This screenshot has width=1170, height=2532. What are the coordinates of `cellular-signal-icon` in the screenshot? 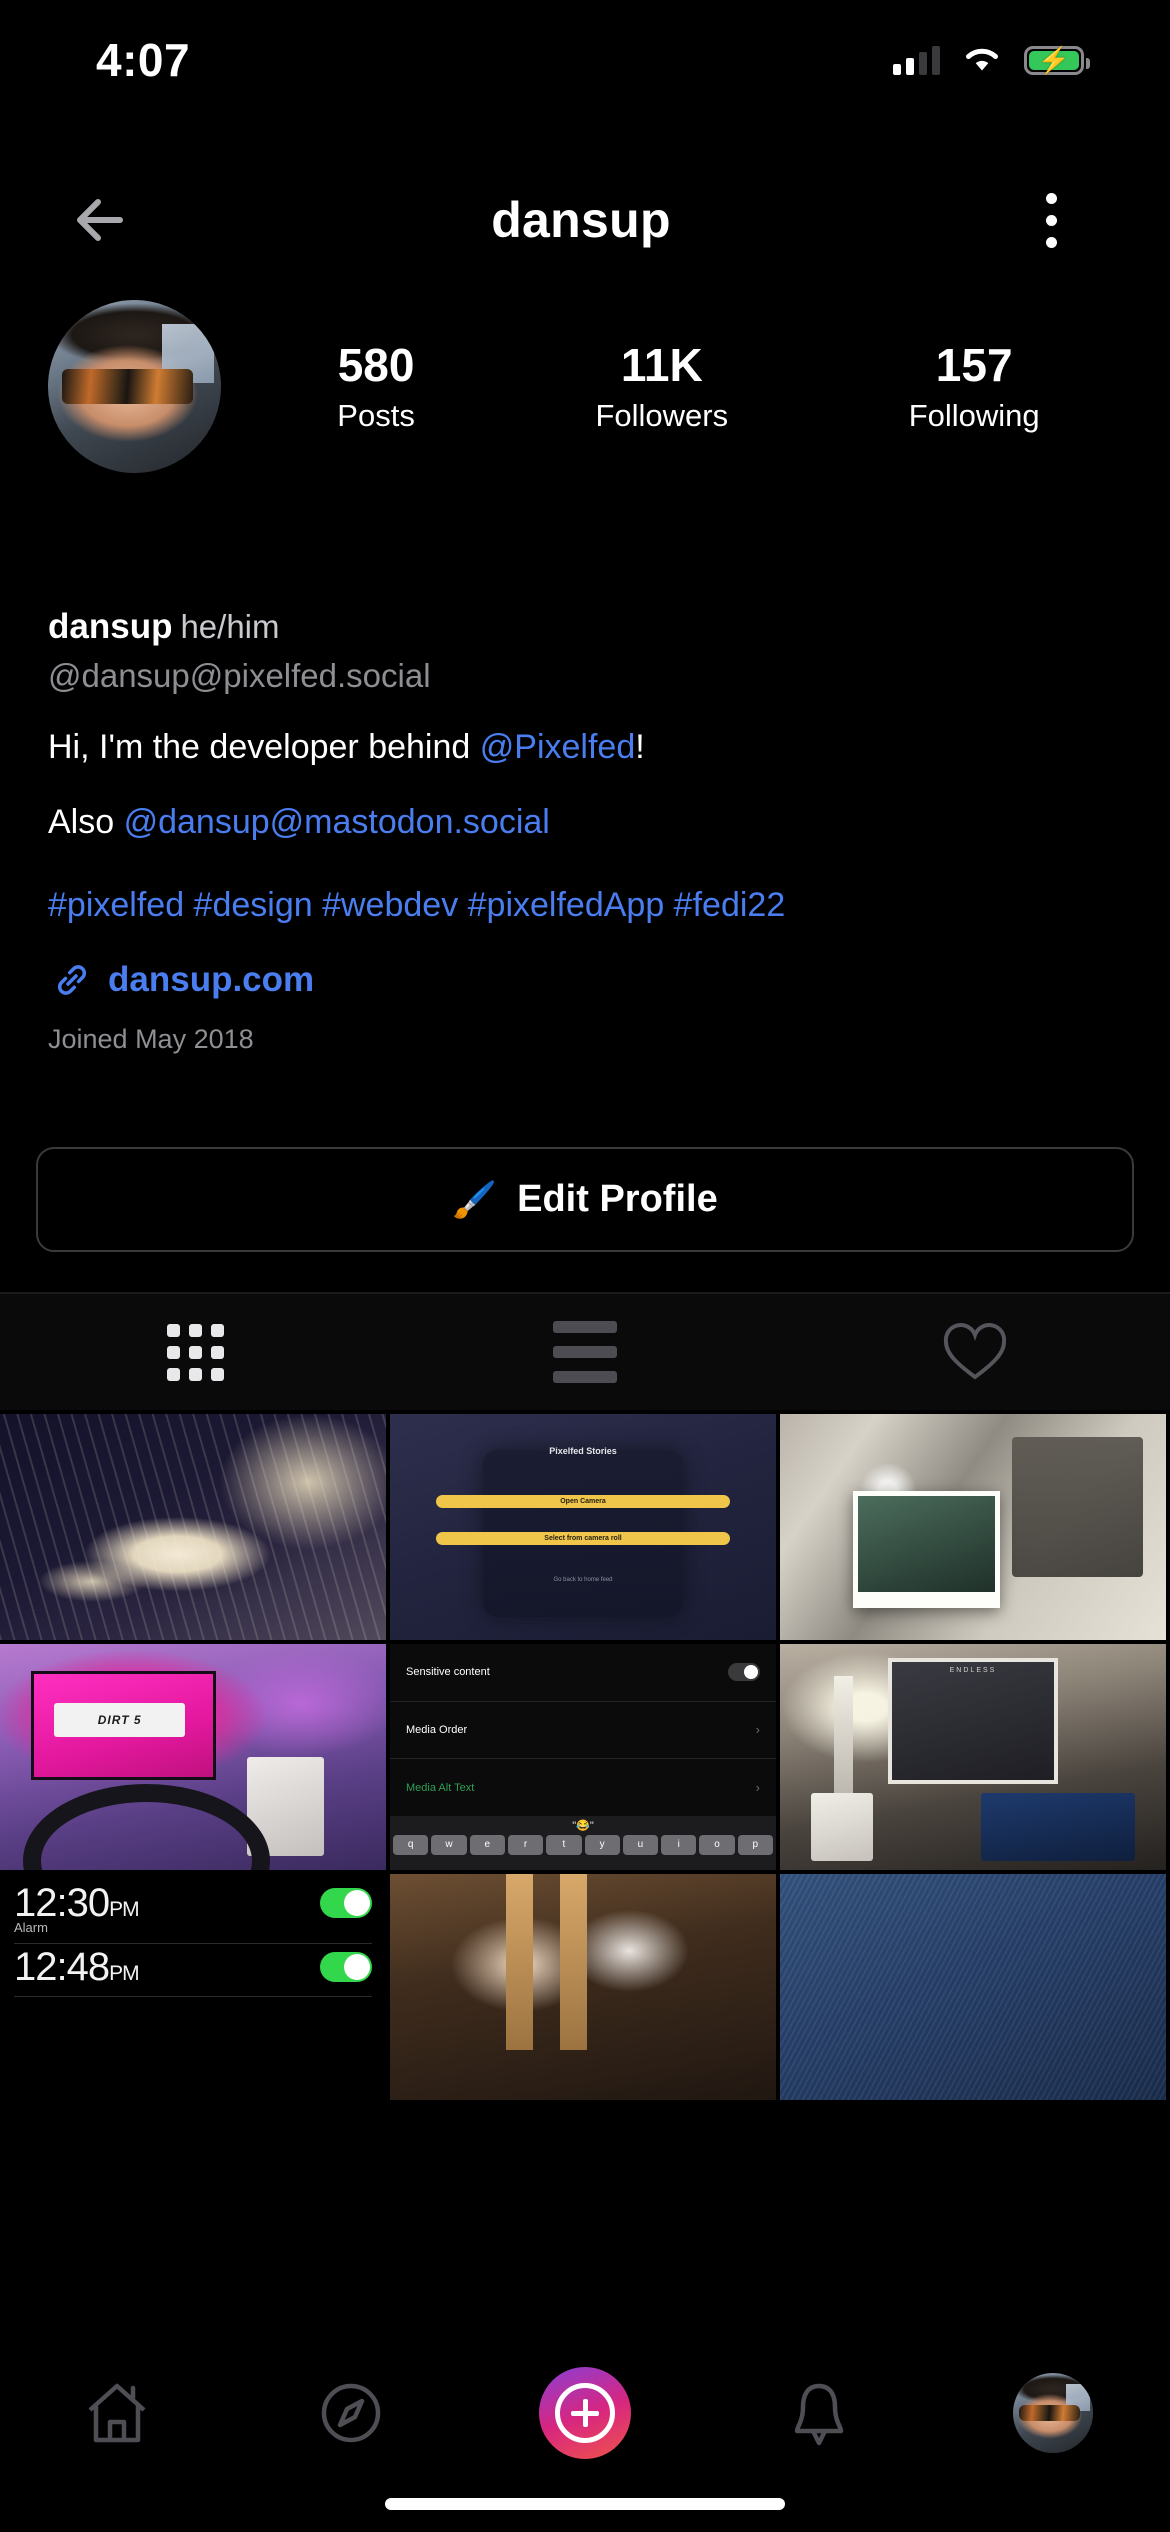 It's located at (916, 60).